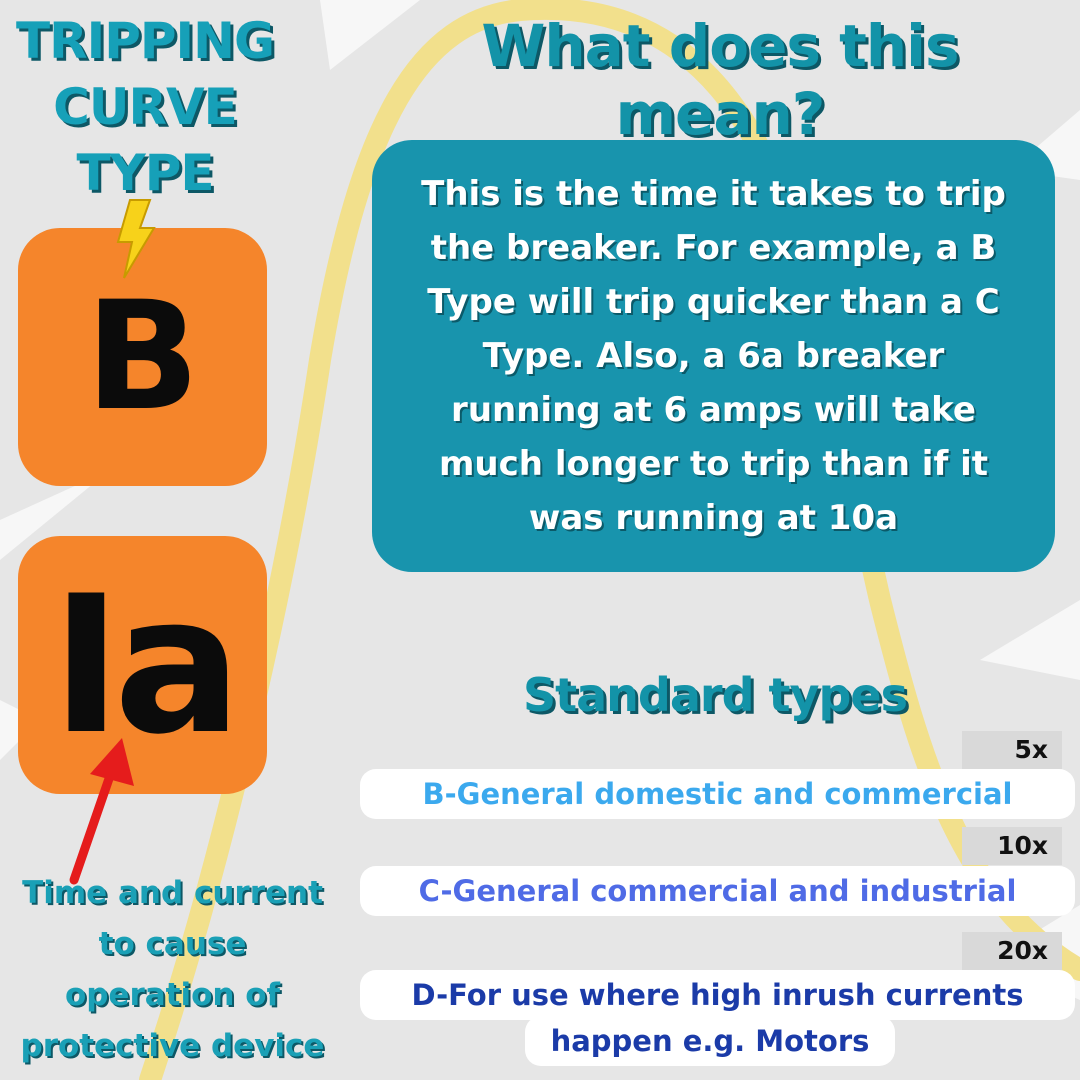 The height and width of the screenshot is (1080, 1080). I want to click on caption-line: operation of, so click(172, 995).